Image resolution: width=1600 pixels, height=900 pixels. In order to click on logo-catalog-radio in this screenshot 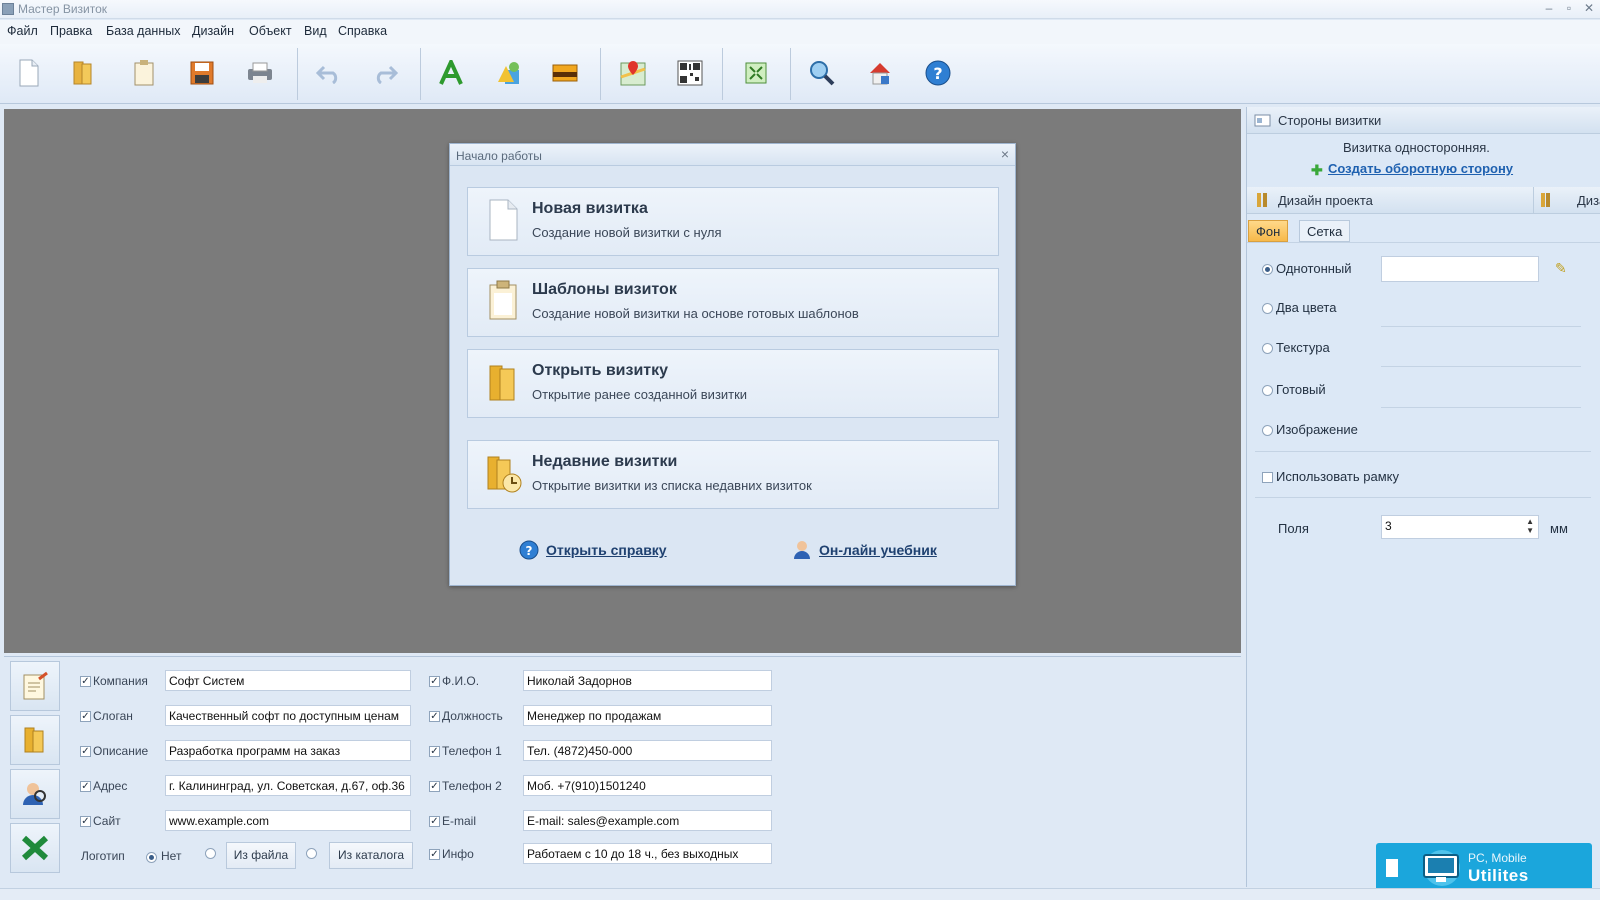, I will do `click(311, 853)`.